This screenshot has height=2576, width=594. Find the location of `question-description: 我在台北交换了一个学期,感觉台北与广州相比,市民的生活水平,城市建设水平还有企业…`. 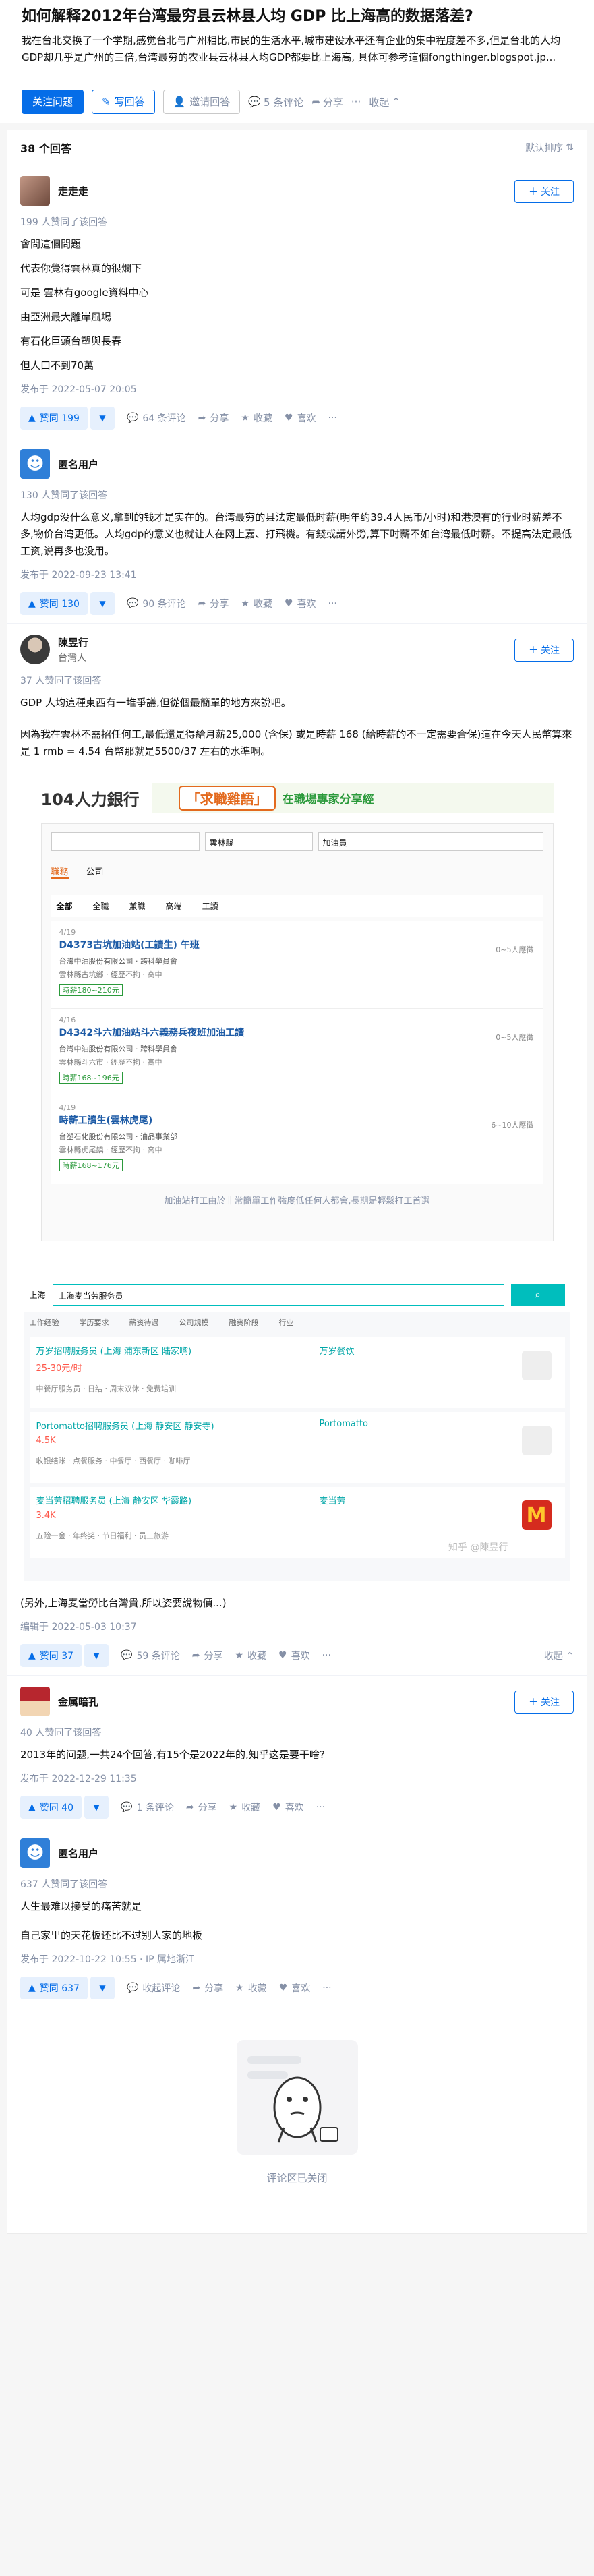

question-description: 我在台北交换了一个学期,感觉台北与广州相比,市民的生活水平,城市建设水平还有企业… is located at coordinates (300, 57).